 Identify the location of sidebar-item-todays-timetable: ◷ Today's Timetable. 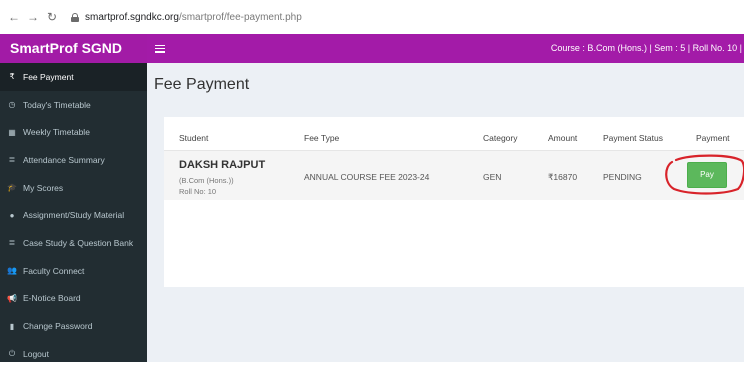
(73, 105).